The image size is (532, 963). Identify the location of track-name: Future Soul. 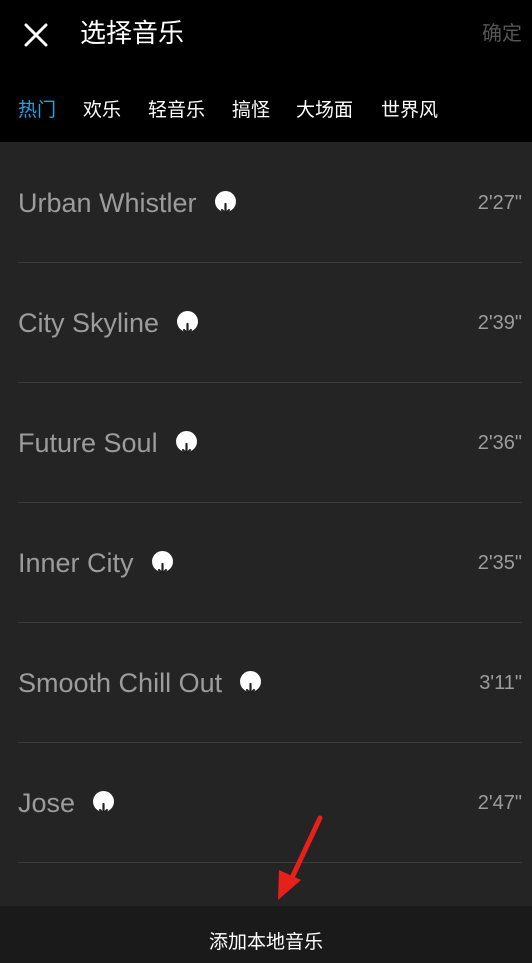
(88, 443).